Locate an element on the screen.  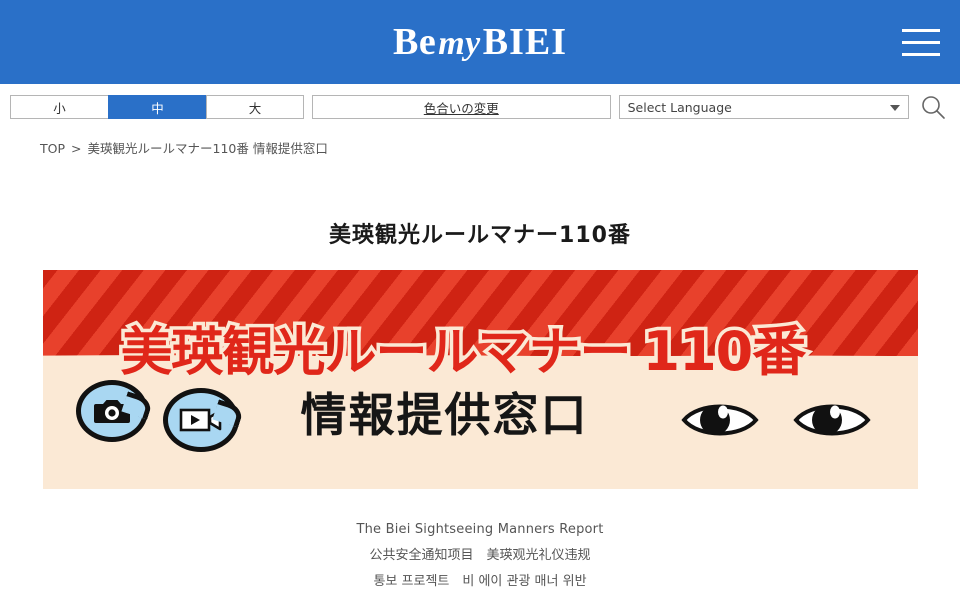
caption-line-zh: 公共安全通知项目 美瑛观光礼仪违规 is located at coordinates (480, 555).